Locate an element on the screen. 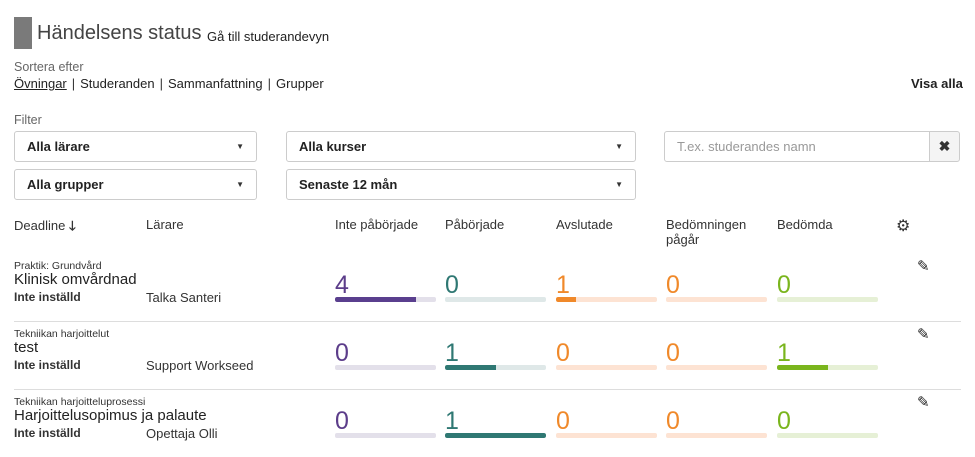 The width and height of the screenshot is (975, 457). teacher-select: Alla lärare ▼ is located at coordinates (135, 146).